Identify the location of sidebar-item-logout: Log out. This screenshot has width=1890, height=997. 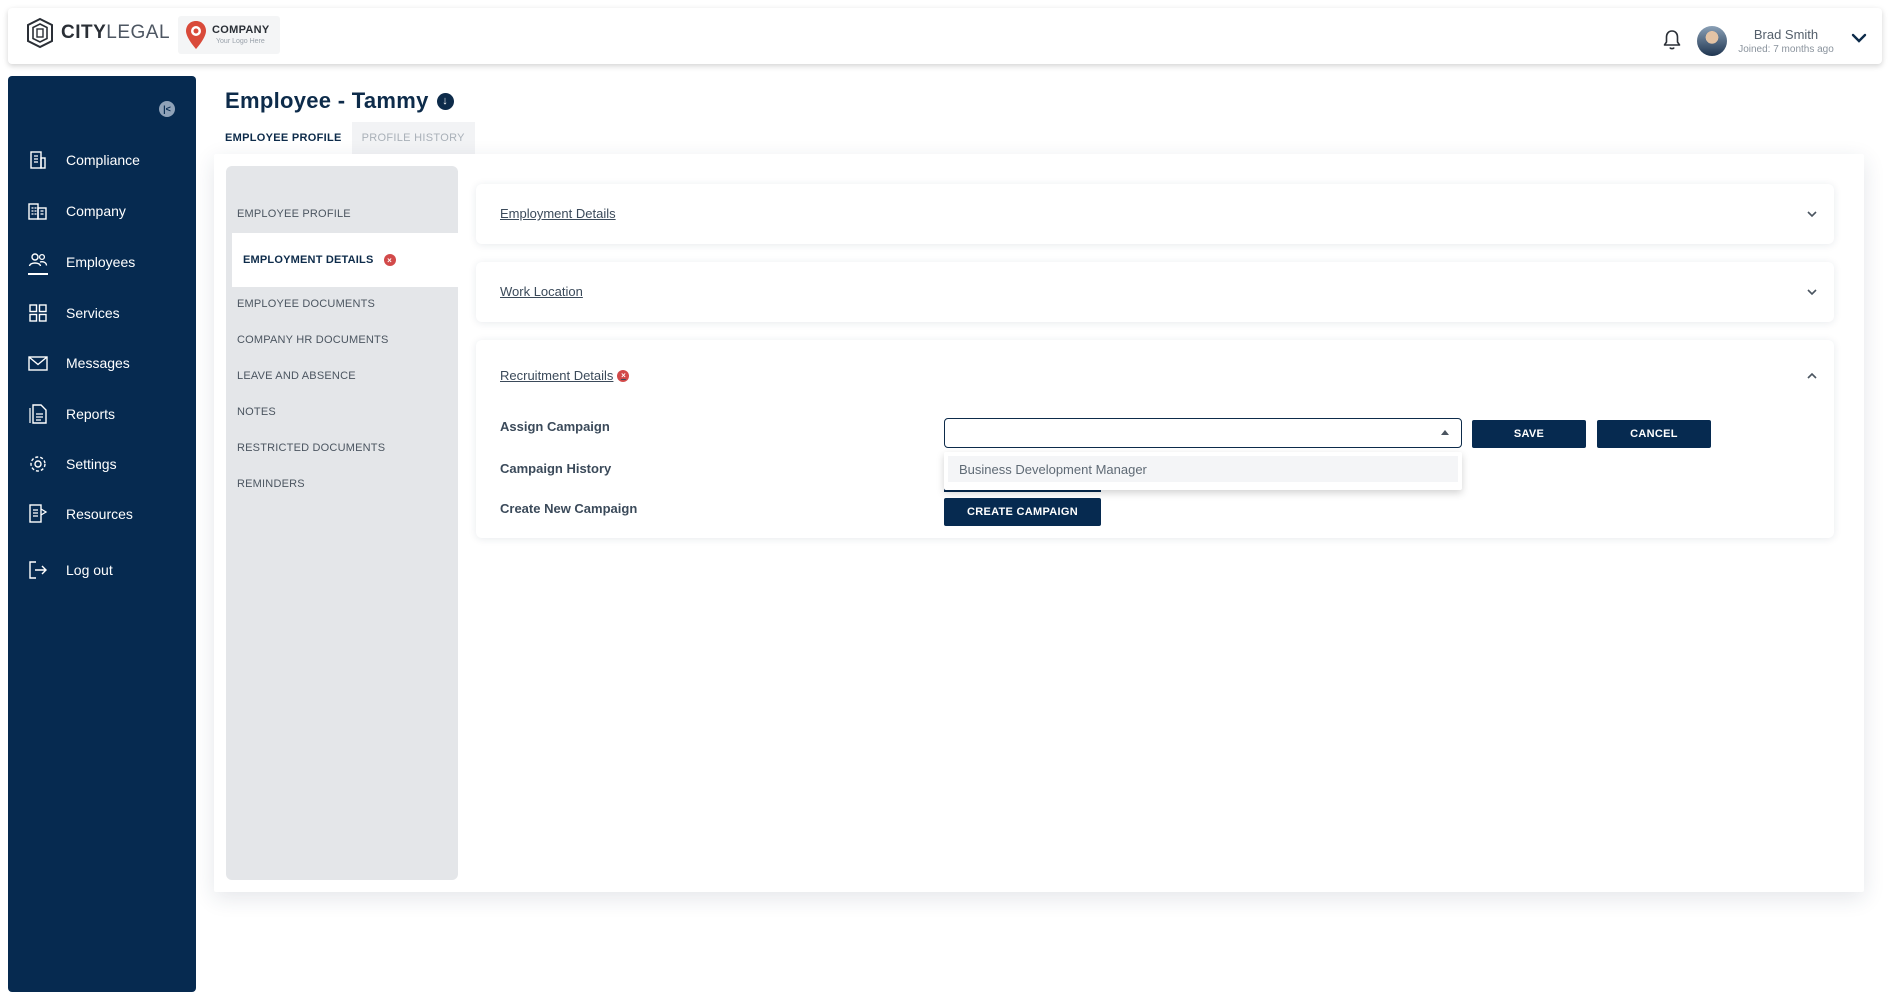
(108, 570).